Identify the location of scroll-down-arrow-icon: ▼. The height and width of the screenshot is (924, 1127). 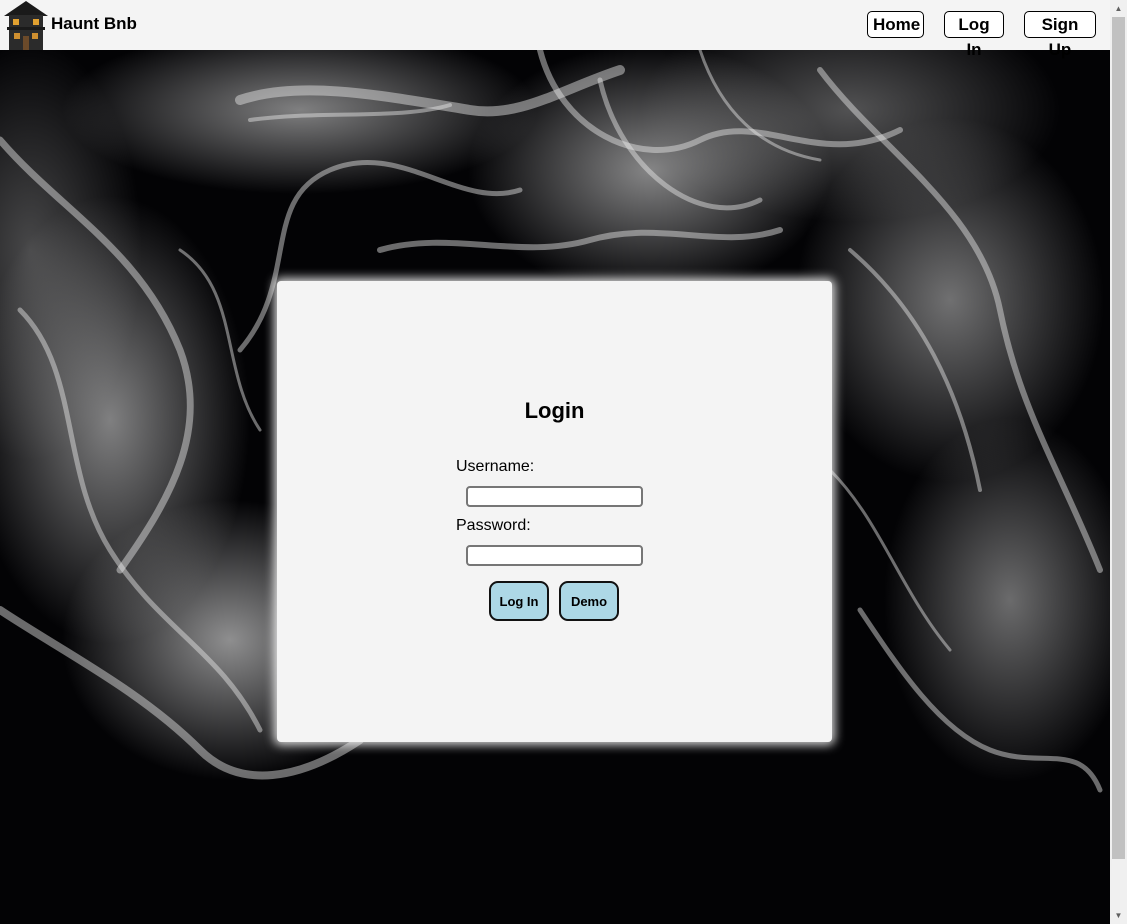
(1118, 915).